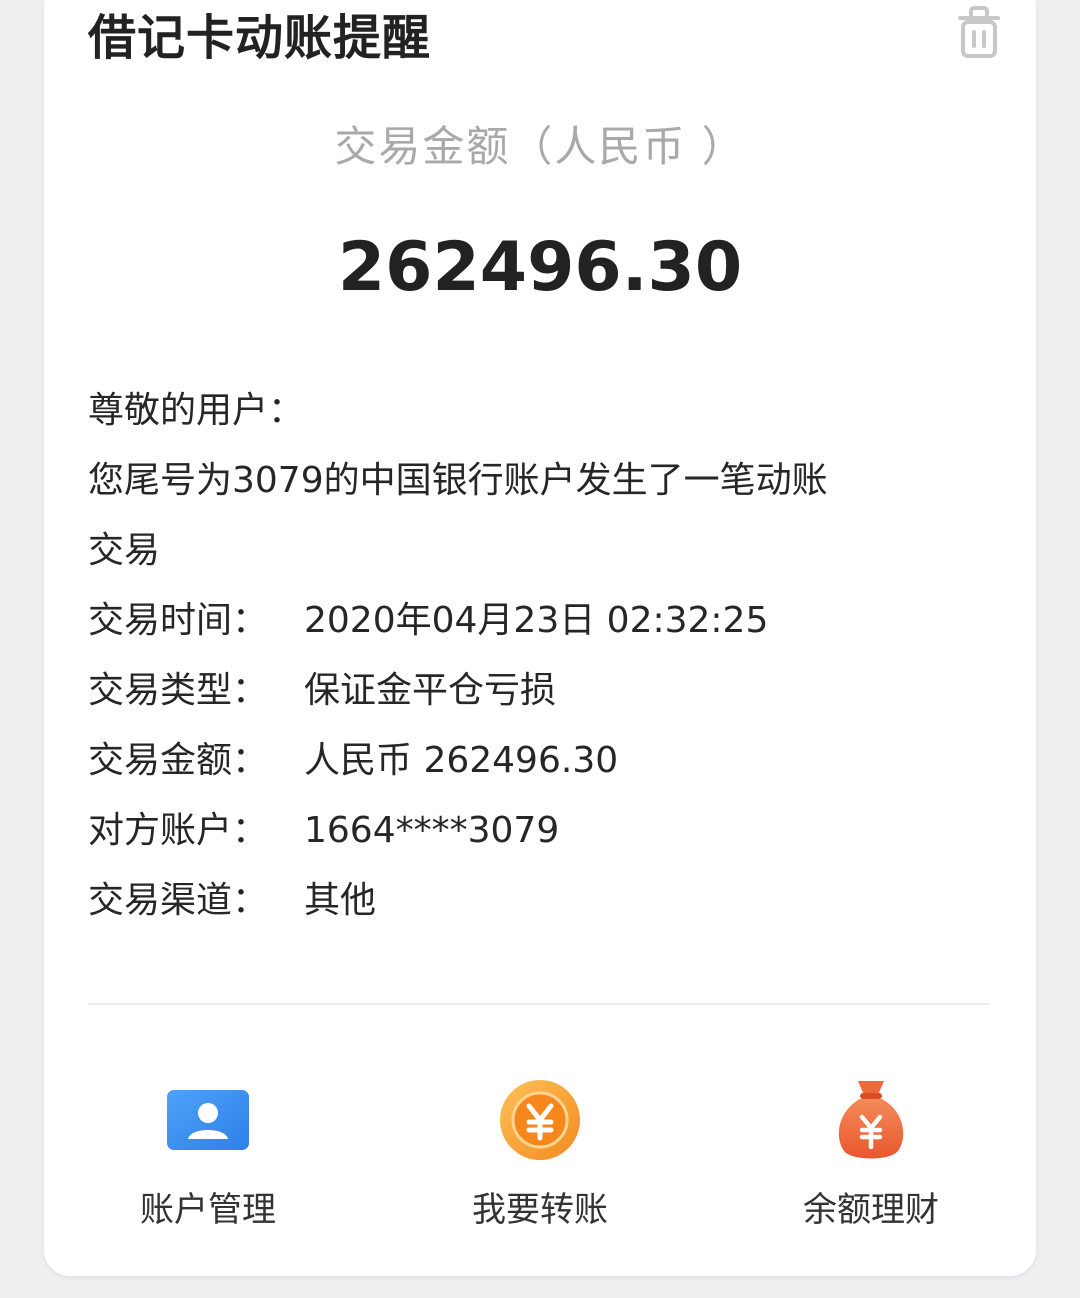 The image size is (1080, 1298). I want to click on trash-icon, so click(979, 32).